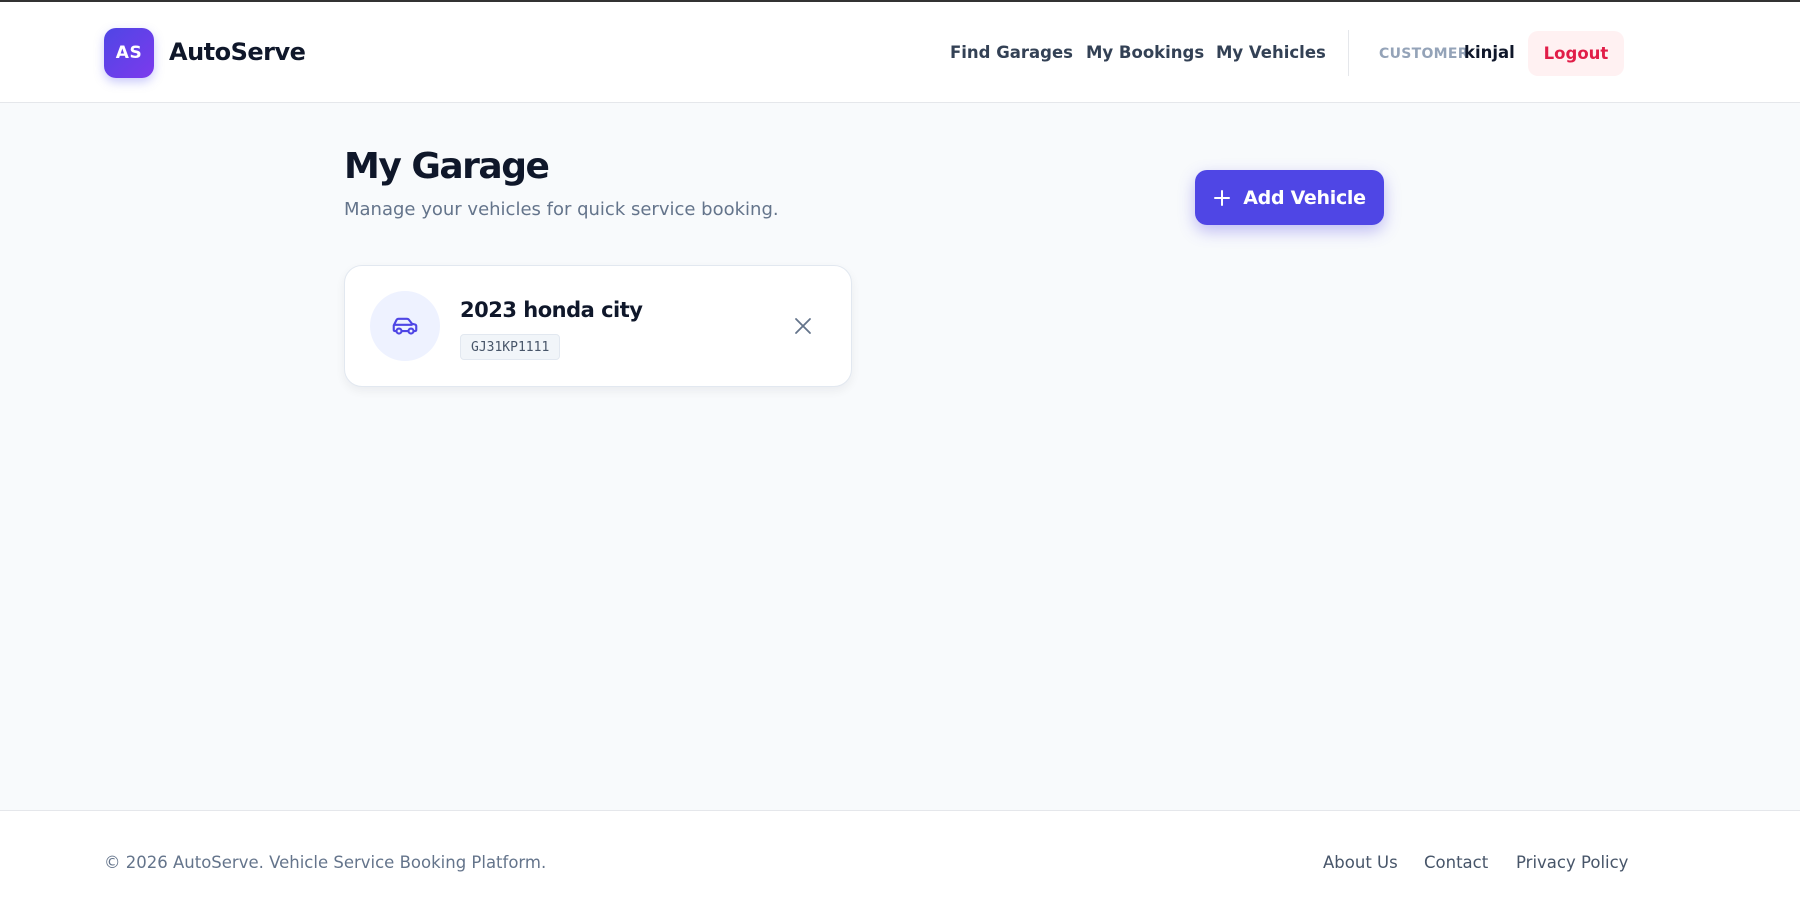 Image resolution: width=1800 pixels, height=911 pixels. I want to click on vehicle-avatar, so click(405, 326).